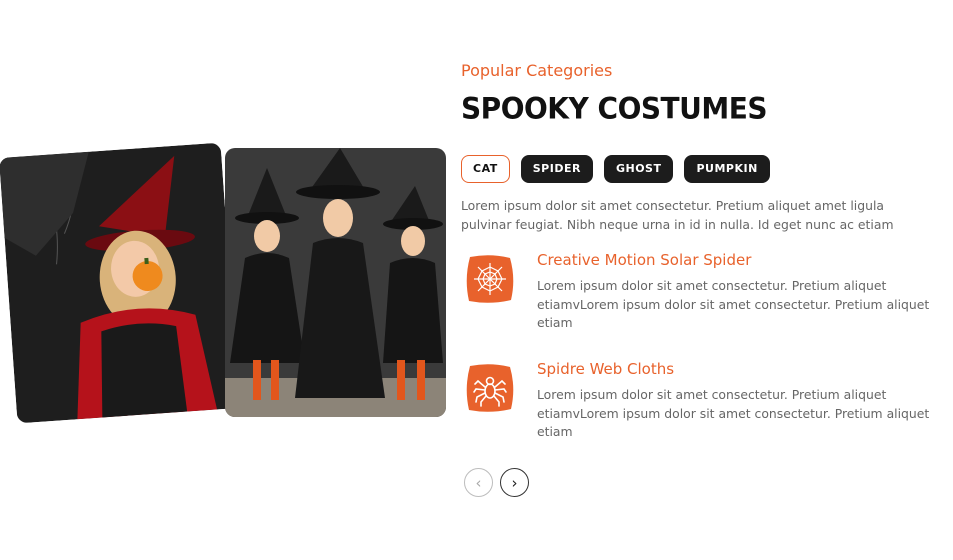 Image resolution: width=953 pixels, height=560 pixels. Describe the element at coordinates (614, 108) in the screenshot. I see `section-title: Spooky Costumes` at that location.